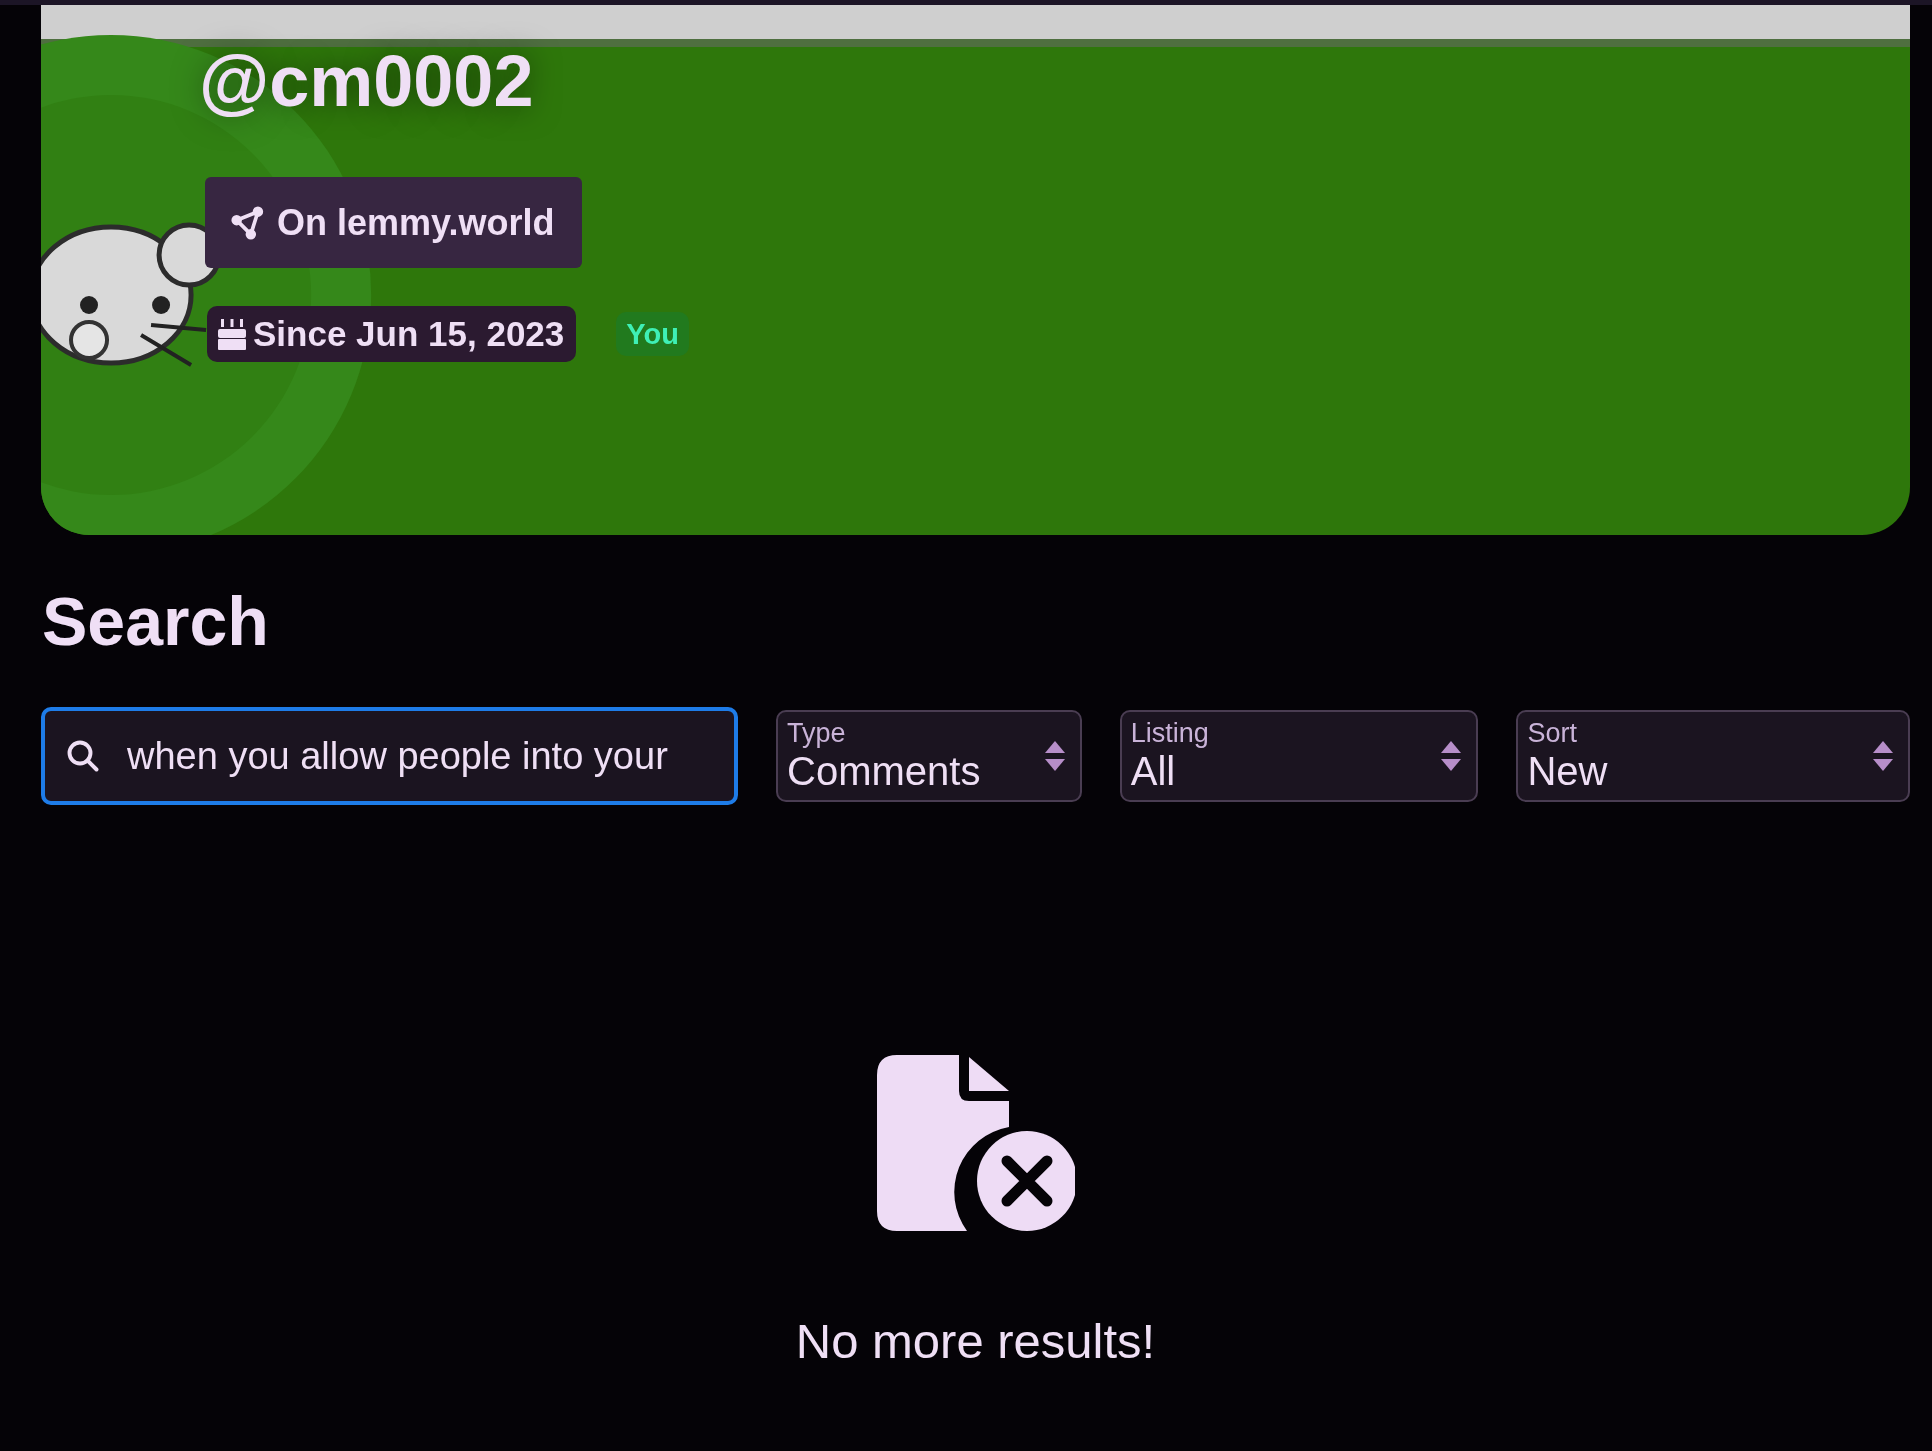 This screenshot has height=1451, width=1932. What do you see at coordinates (366, 81) in the screenshot?
I see `username: @cm0002` at bounding box center [366, 81].